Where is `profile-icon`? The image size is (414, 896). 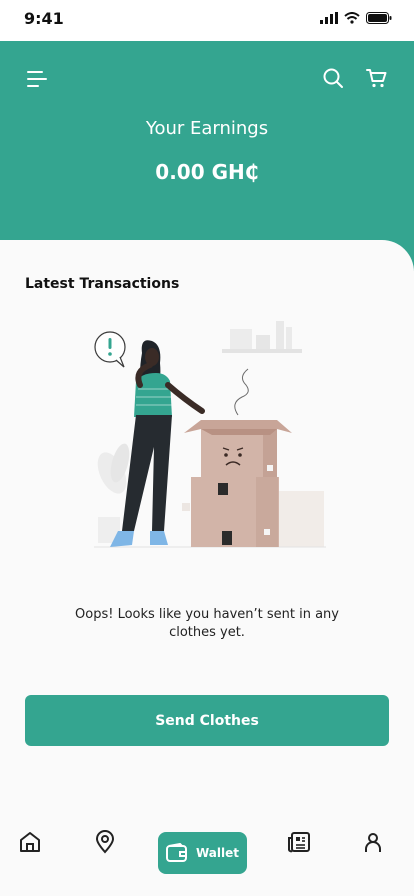 profile-icon is located at coordinates (373, 842).